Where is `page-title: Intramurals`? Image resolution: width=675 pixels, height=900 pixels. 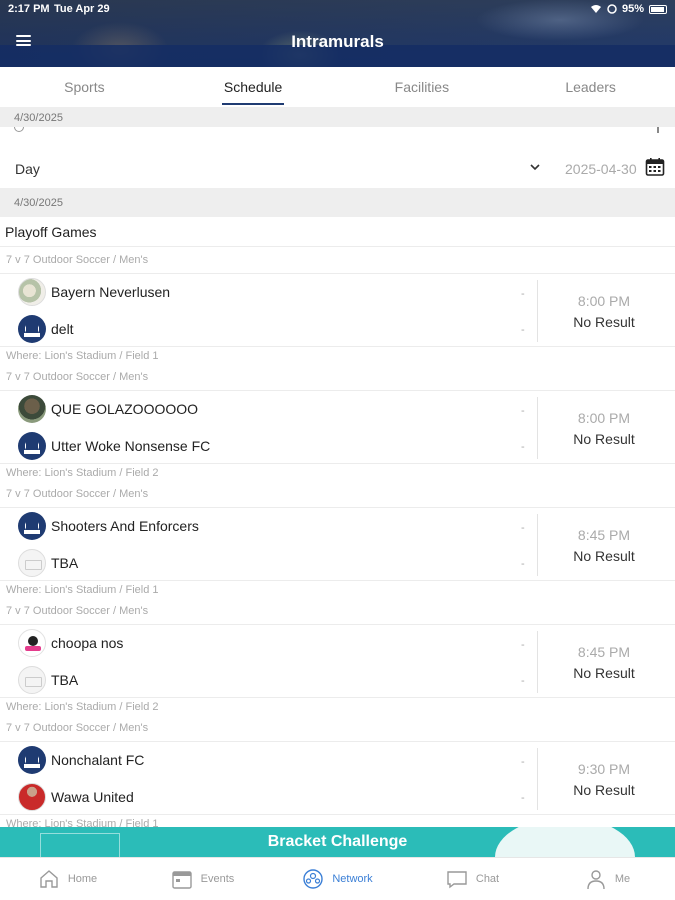
page-title: Intramurals is located at coordinates (337, 41).